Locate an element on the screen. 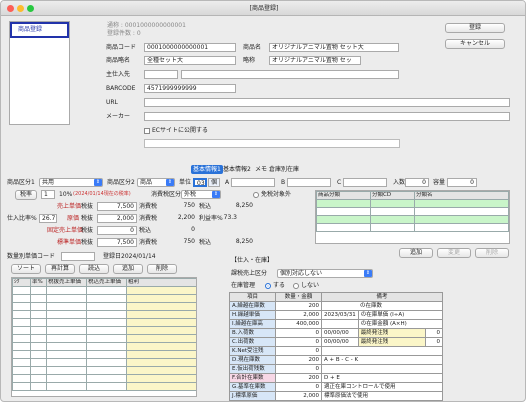 The height and width of the screenshot is (402, 526). inbox-field: 0 is located at coordinates (417, 182).